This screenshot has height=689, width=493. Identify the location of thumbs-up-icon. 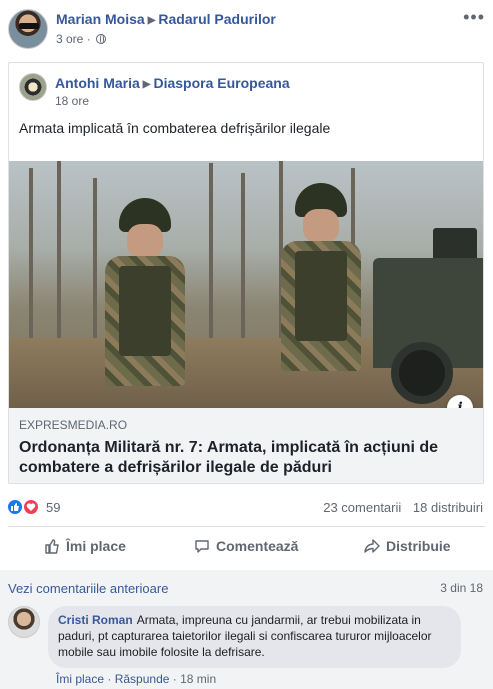
(52, 546).